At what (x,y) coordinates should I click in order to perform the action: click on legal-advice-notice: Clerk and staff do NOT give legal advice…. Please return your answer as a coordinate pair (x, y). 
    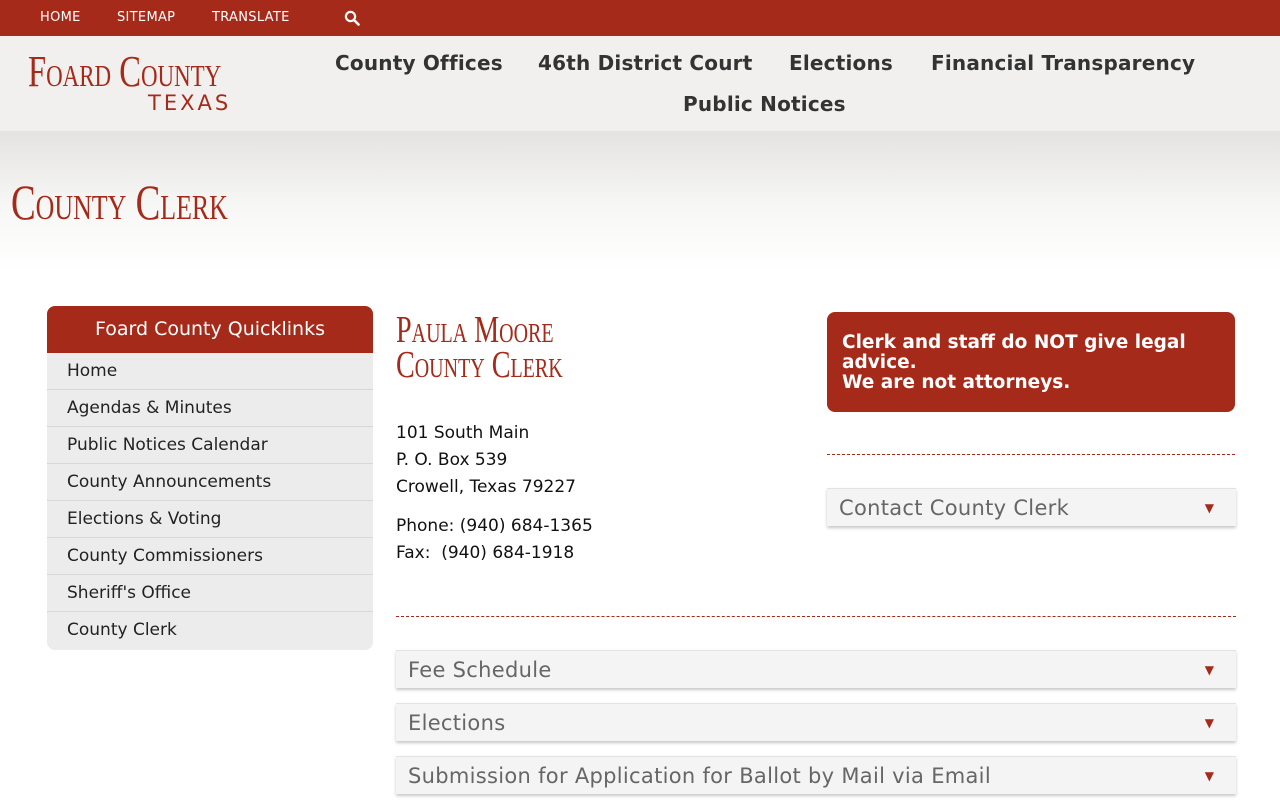
    Looking at the image, I should click on (1031, 362).